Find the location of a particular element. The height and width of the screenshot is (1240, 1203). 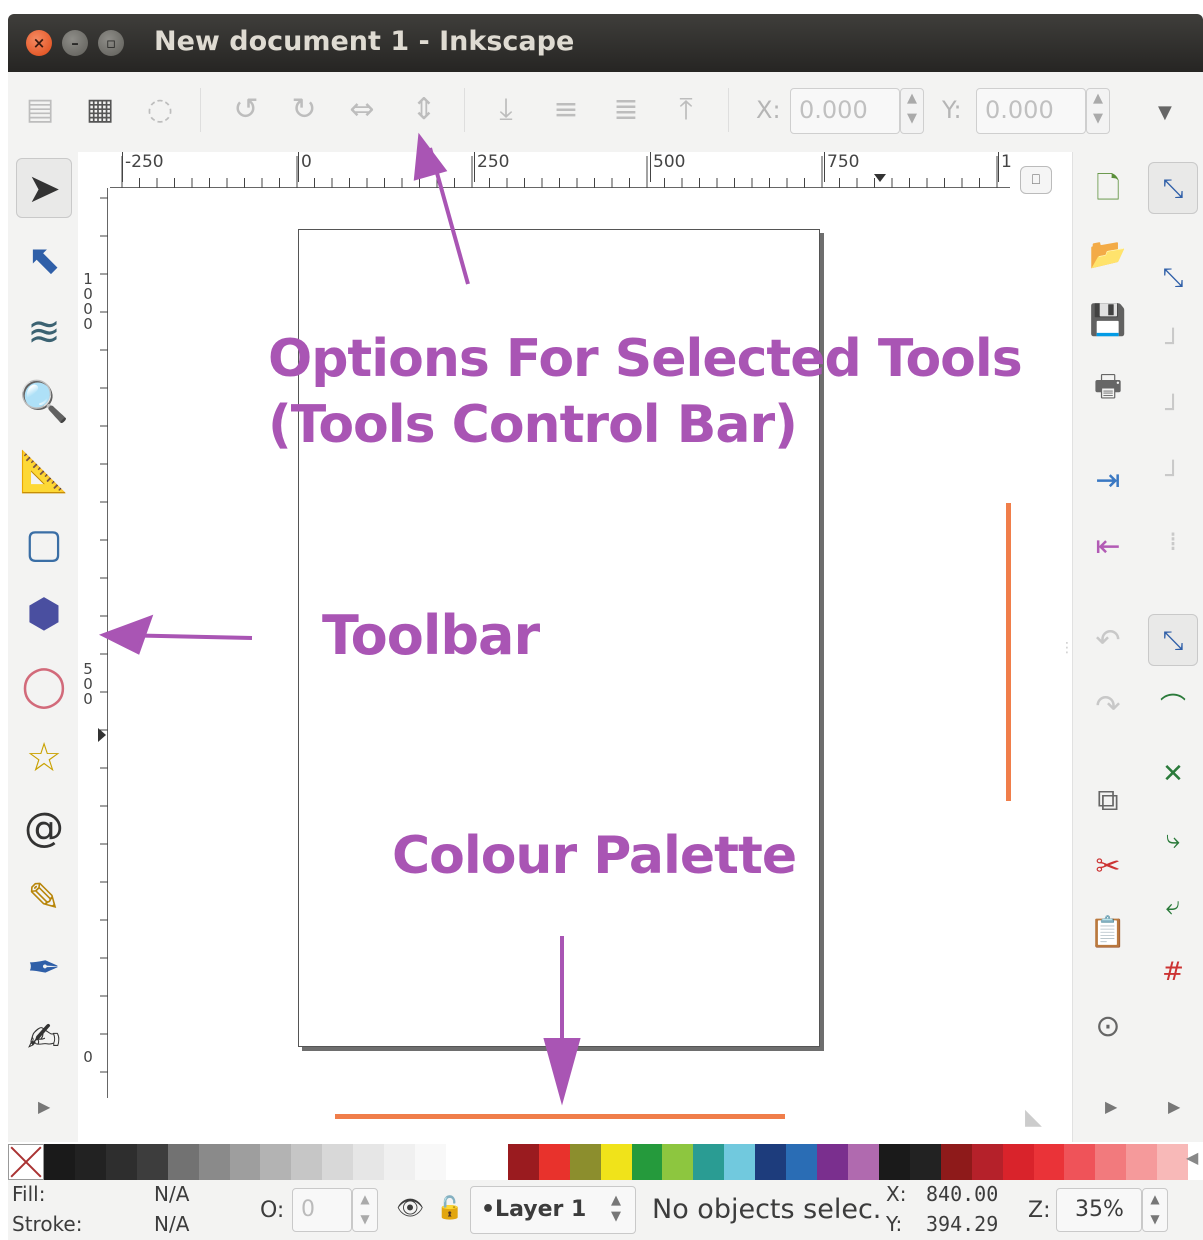

rectangle-tool: ▢ is located at coordinates (44, 544).